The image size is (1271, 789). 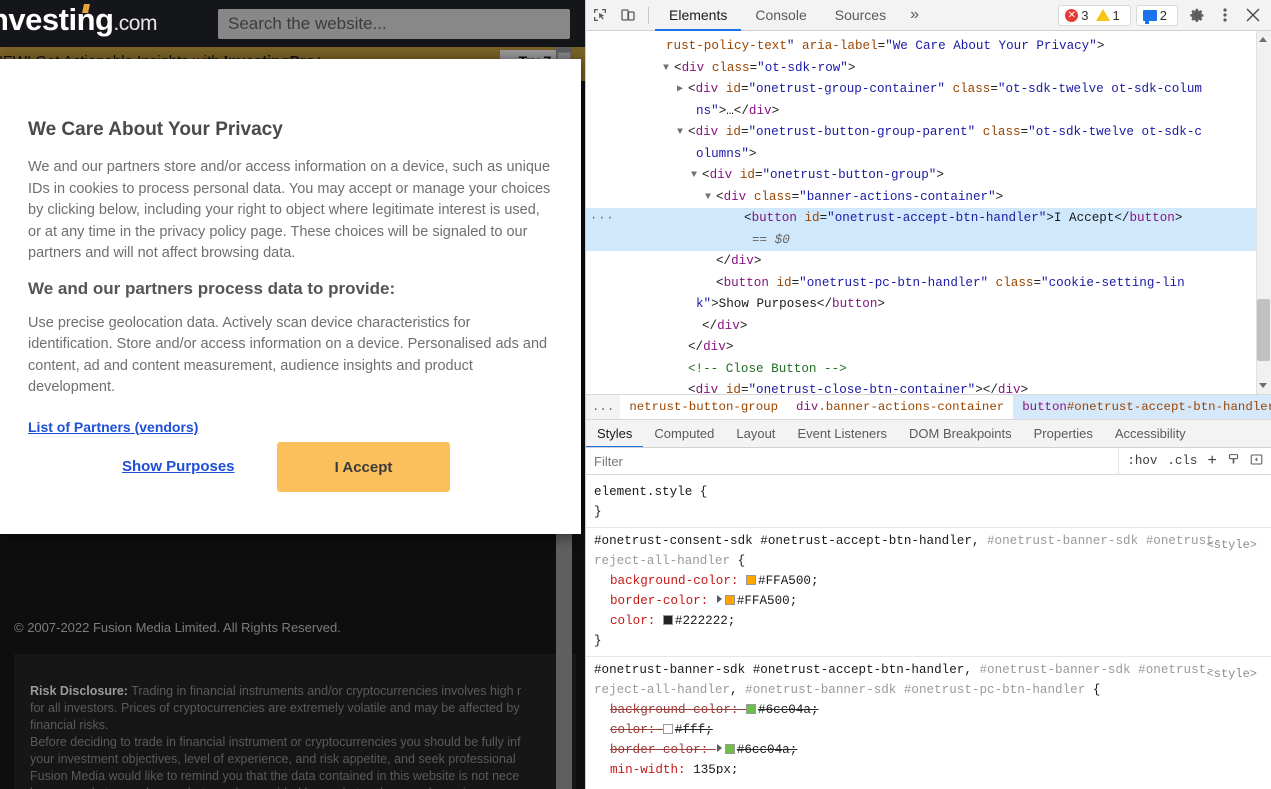 I want to click on dom-node: ns">…</div>, so click(x=928, y=112).